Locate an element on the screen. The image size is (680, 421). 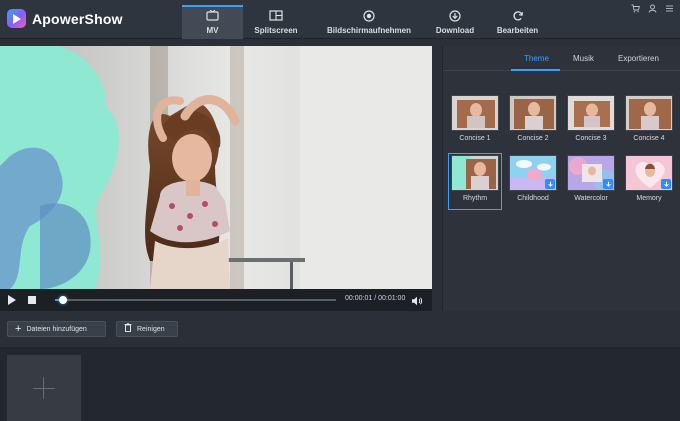
tab-splitscreen: Splitscreen is located at coordinates (276, 22).